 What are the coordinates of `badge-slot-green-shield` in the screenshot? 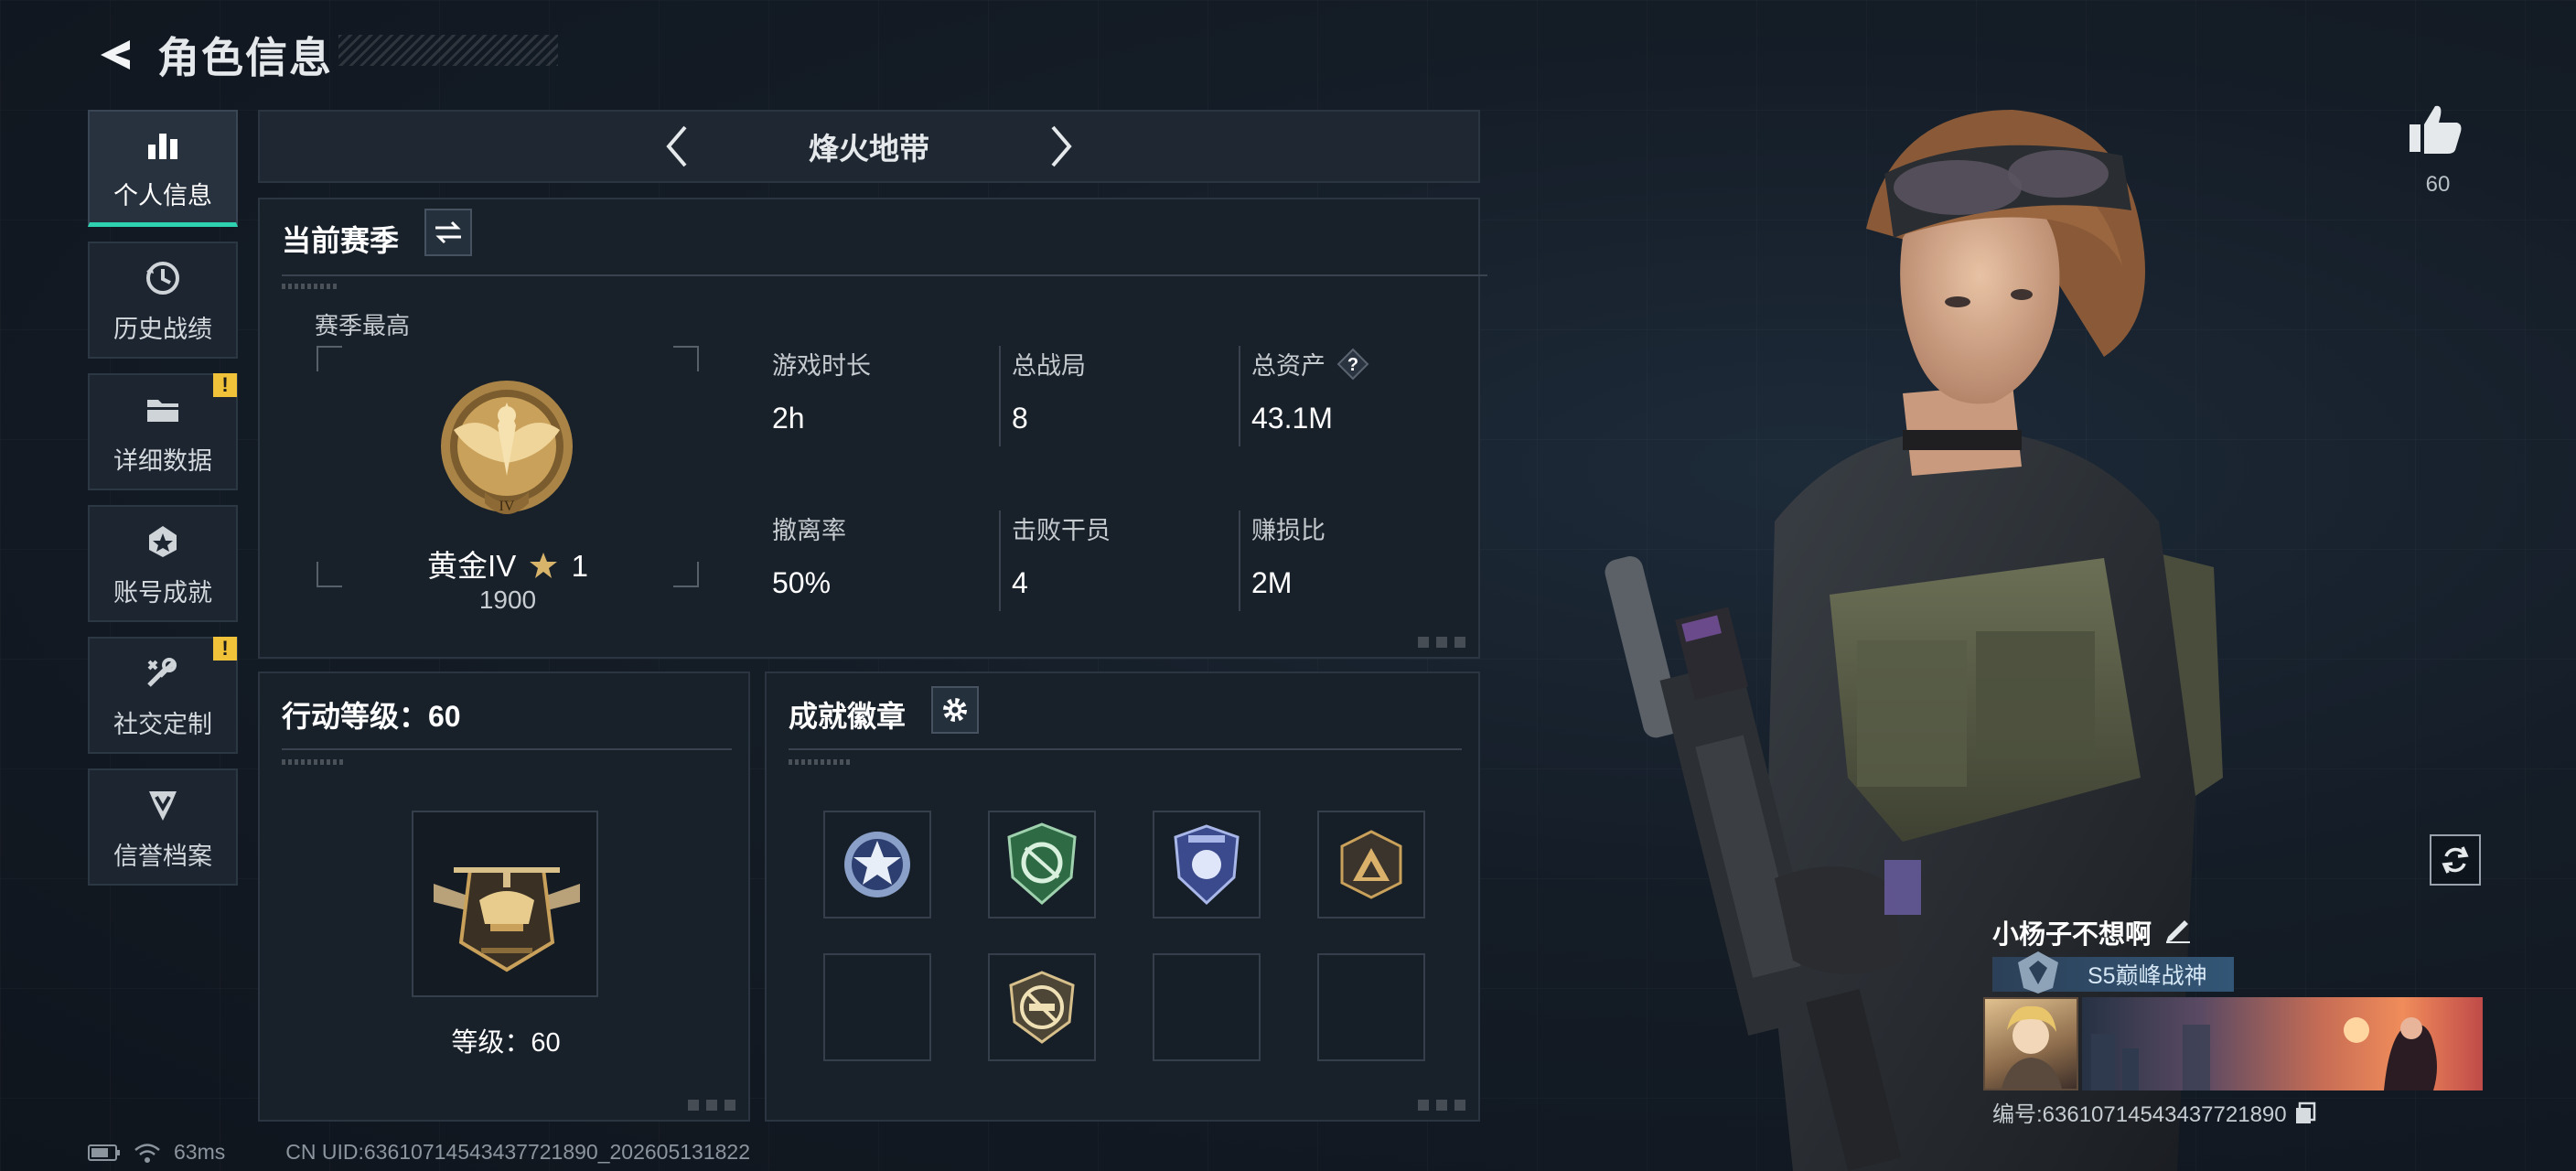 It's located at (1042, 865).